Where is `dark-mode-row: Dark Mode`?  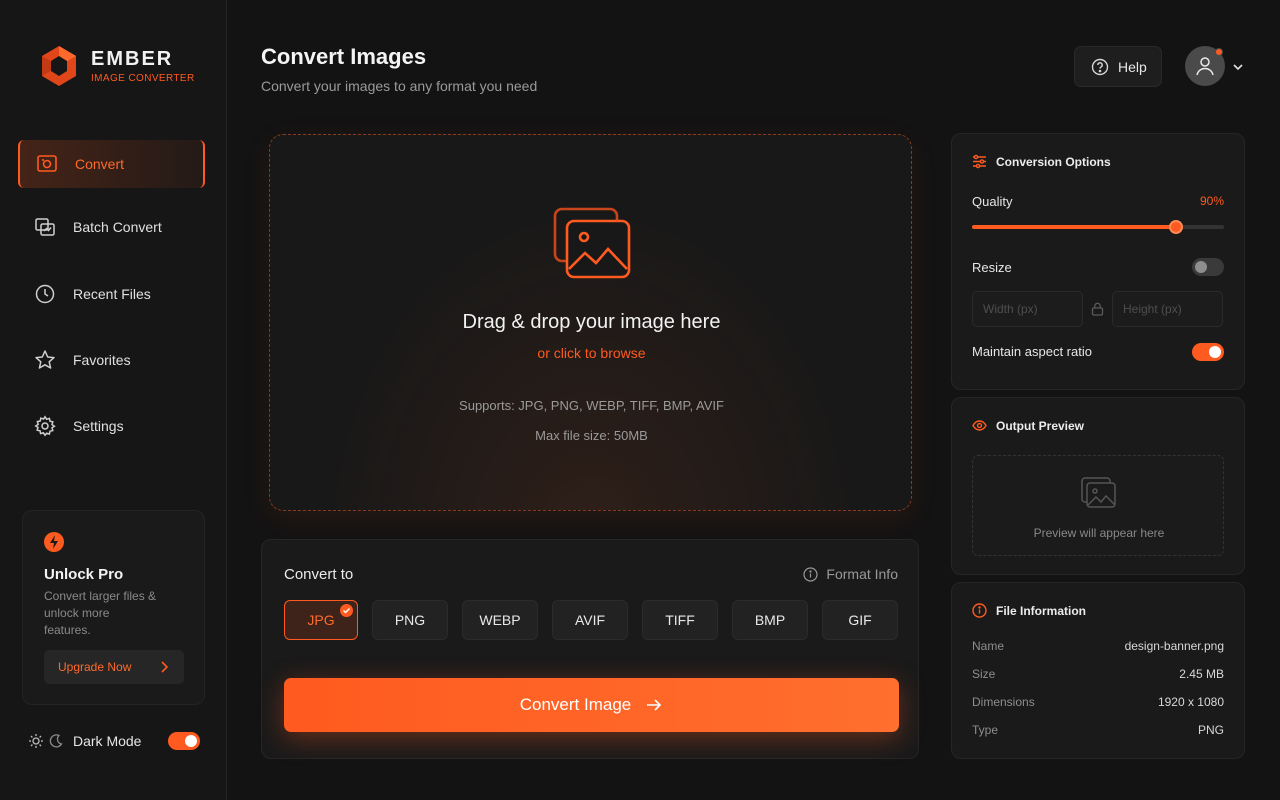
dark-mode-row: Dark Mode is located at coordinates (114, 741).